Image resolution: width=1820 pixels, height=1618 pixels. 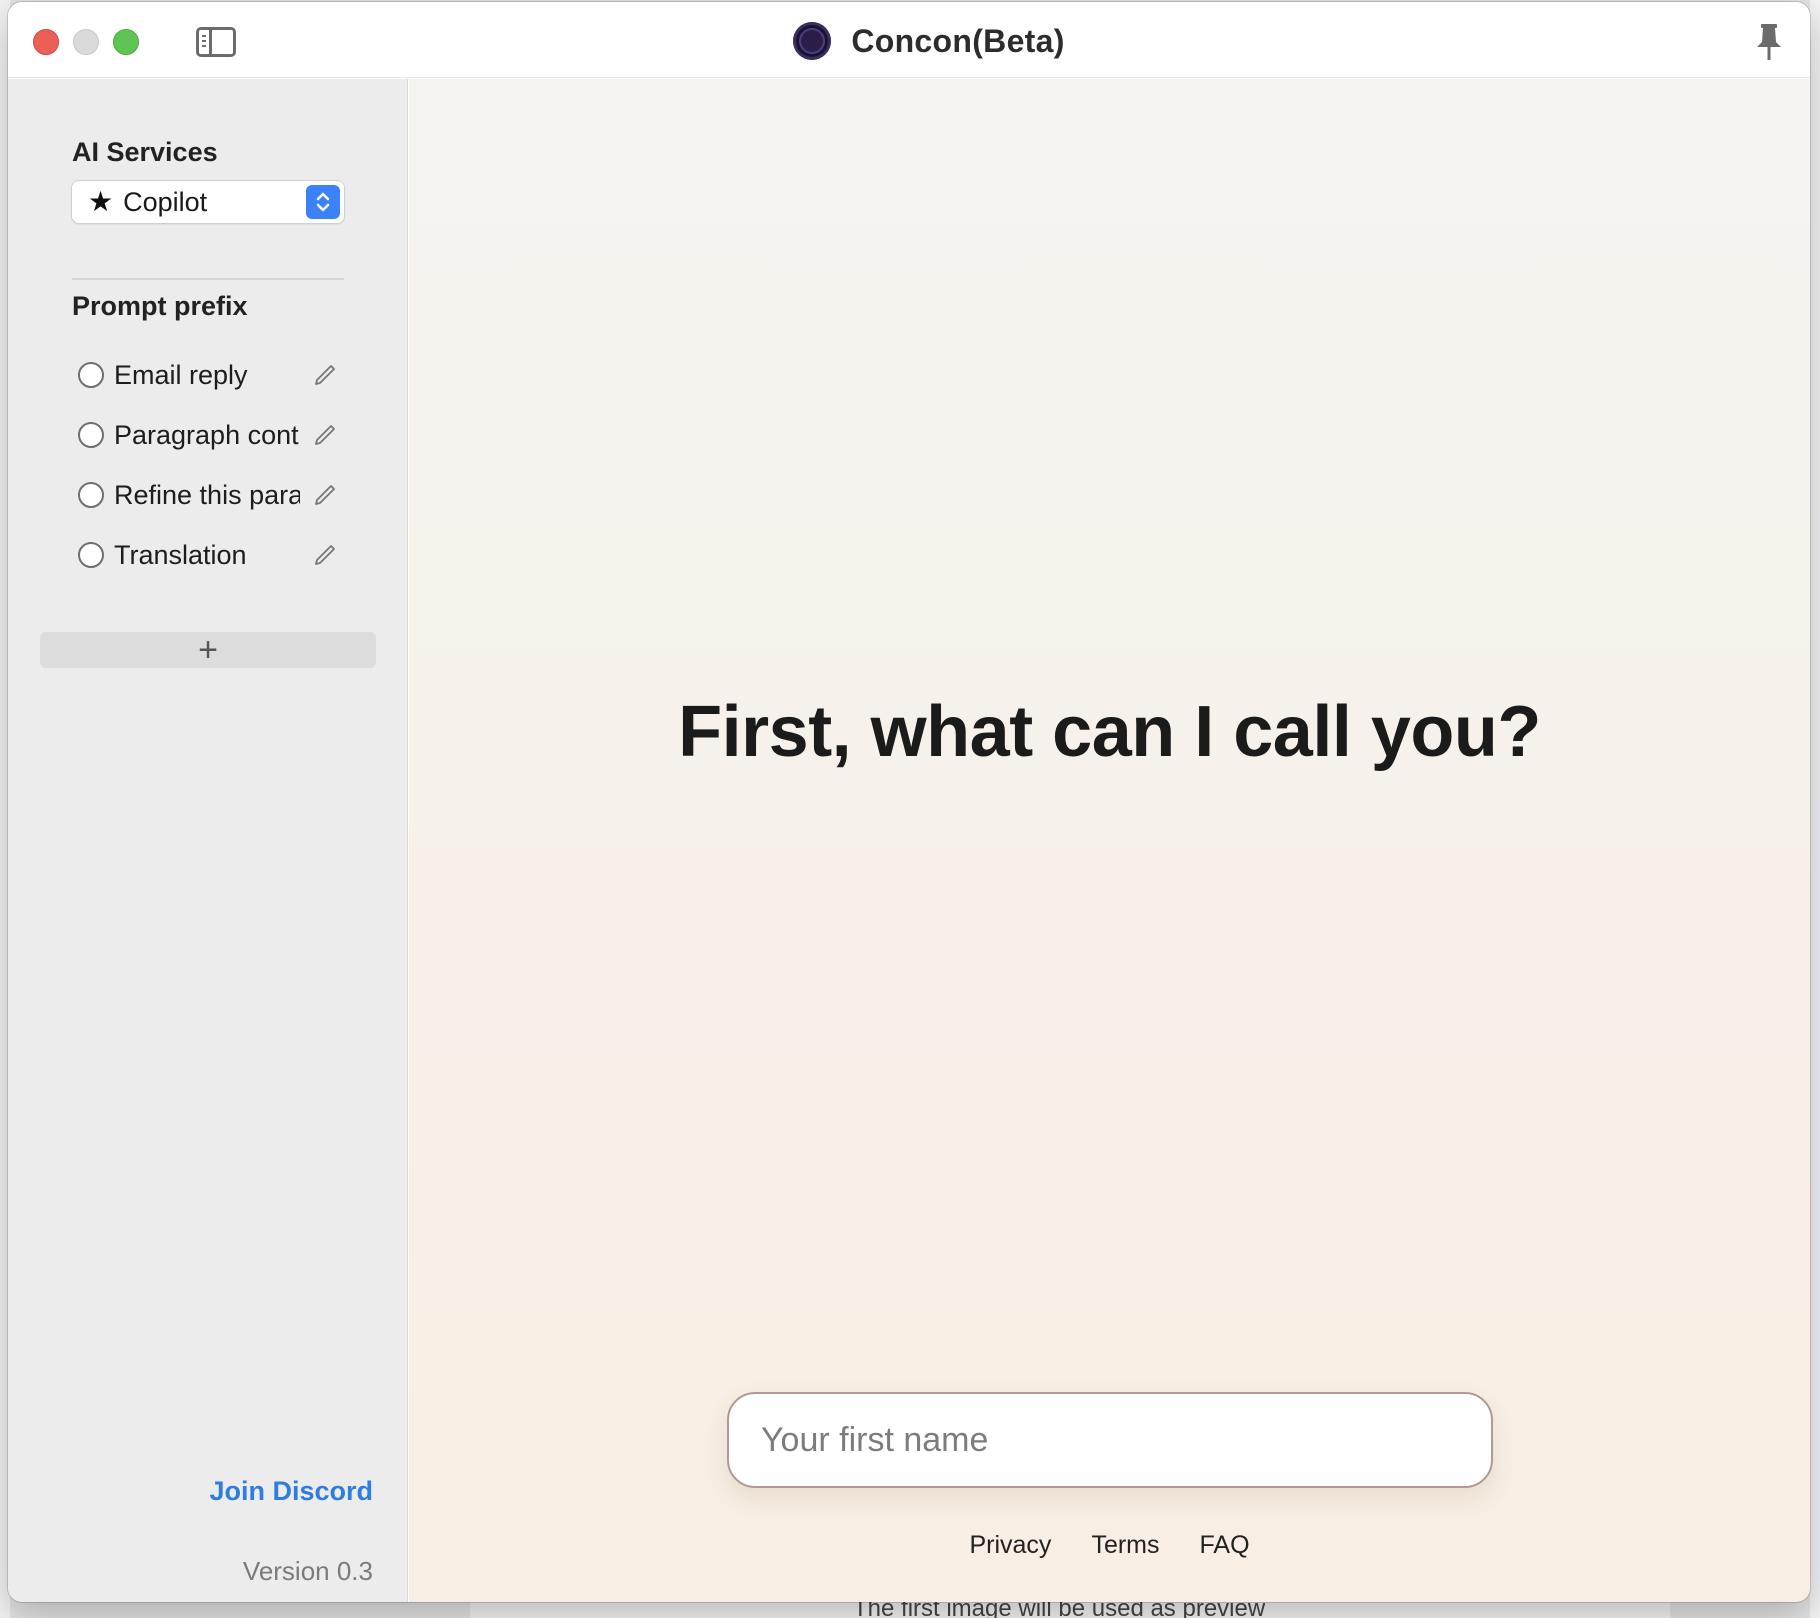 I want to click on window-title: Concon(Beta), so click(x=958, y=40).